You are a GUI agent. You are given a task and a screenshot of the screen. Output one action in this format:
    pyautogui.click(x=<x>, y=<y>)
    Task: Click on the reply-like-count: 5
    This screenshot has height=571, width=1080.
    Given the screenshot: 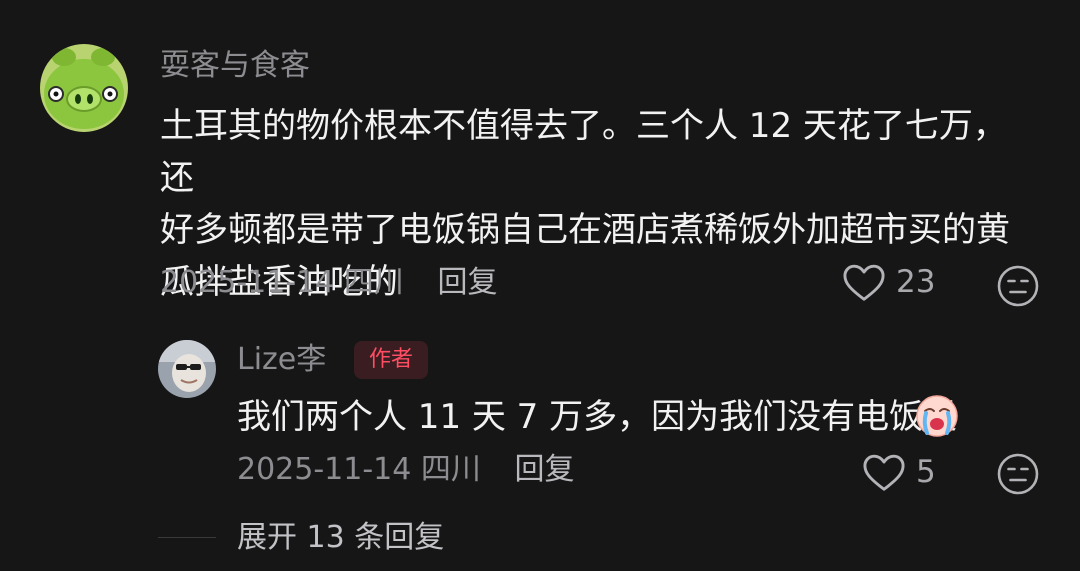 What is the action you would take?
    pyautogui.click(x=926, y=472)
    